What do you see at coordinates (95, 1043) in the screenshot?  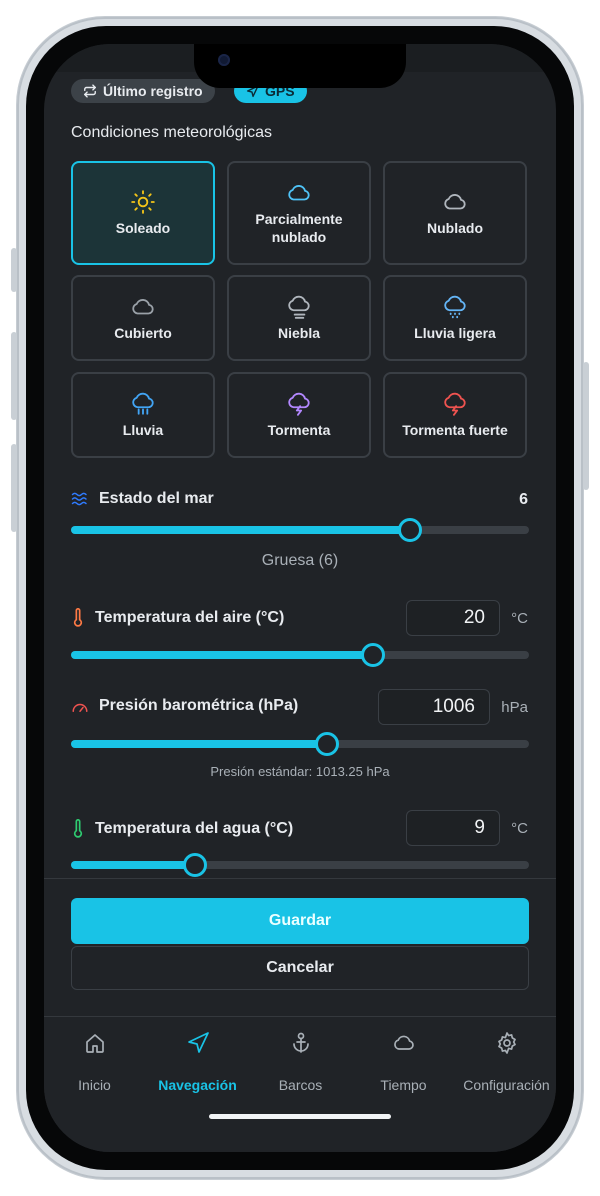 I see `home-icon` at bounding box center [95, 1043].